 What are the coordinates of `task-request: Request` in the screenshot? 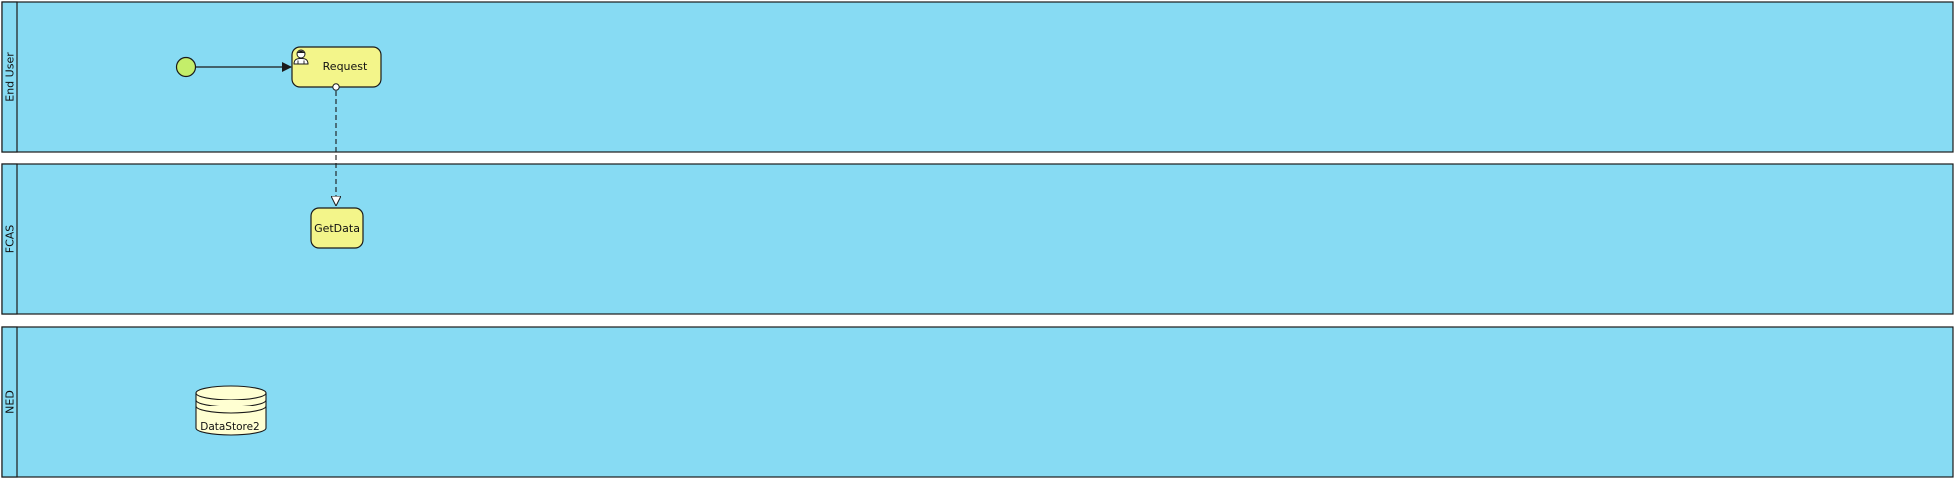 It's located at (336, 67).